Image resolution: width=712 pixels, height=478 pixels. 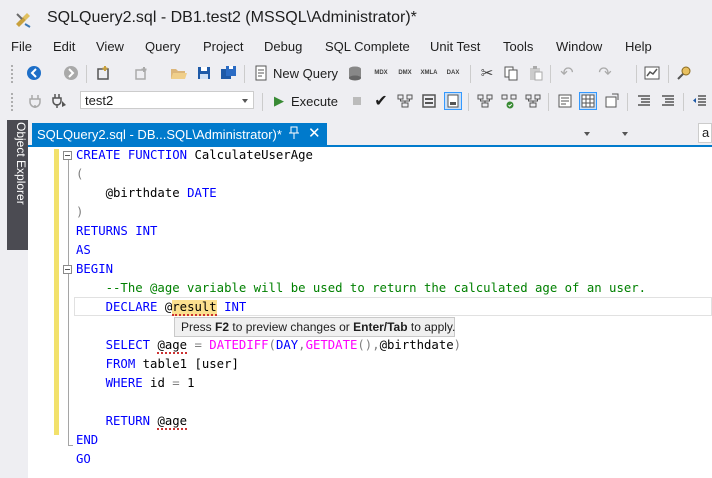 I want to click on save-icon, so click(x=204, y=73).